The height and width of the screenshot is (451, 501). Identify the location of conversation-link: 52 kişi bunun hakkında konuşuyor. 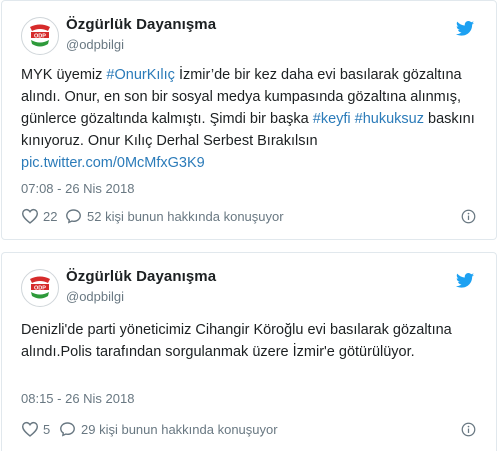
(174, 216).